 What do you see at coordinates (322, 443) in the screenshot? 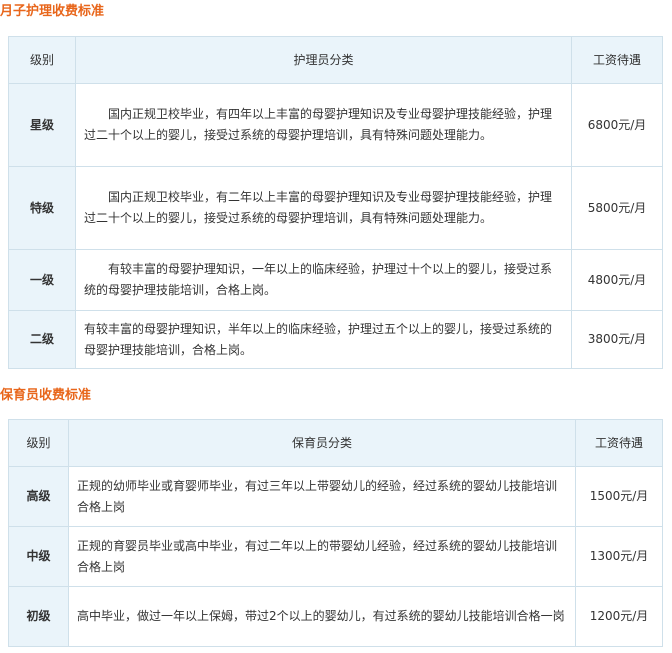
I see `header-category: 保育员分类` at bounding box center [322, 443].